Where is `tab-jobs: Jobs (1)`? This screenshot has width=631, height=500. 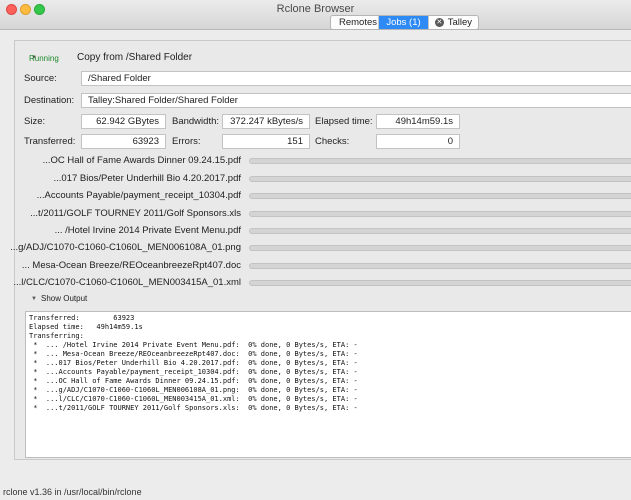 tab-jobs: Jobs (1) is located at coordinates (404, 22).